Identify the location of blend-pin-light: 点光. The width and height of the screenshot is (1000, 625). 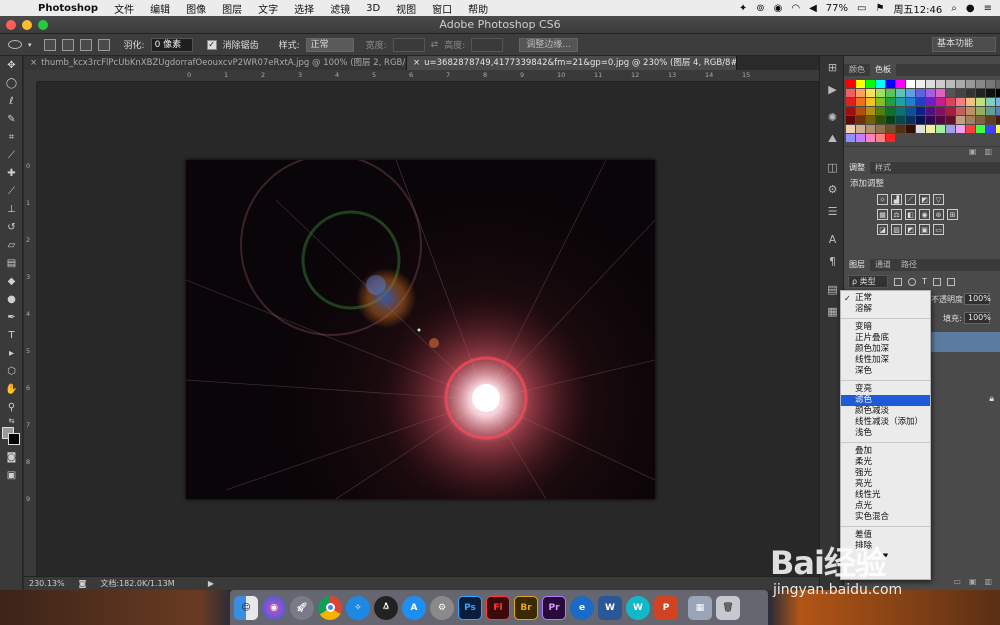
(885, 506).